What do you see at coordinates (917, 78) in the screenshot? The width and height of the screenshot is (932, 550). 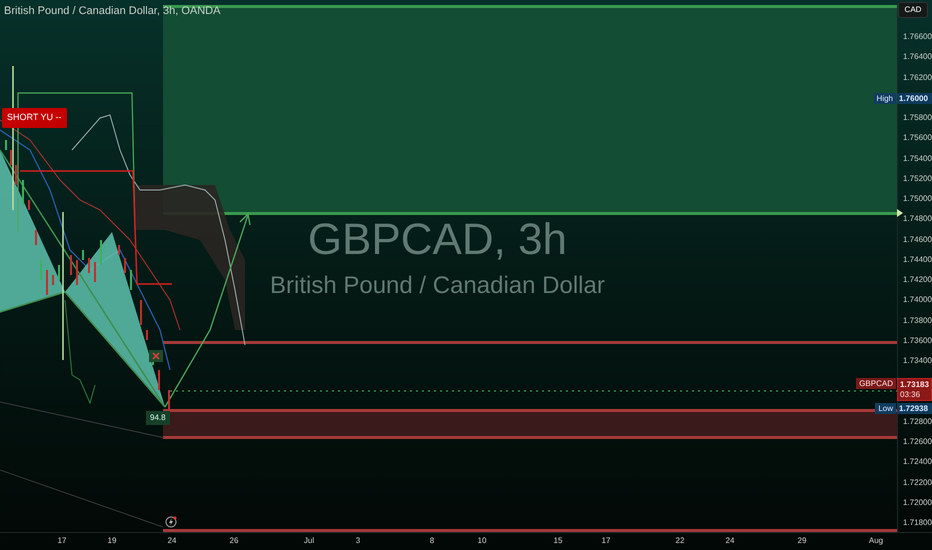 I see `price-tick: 1.76200` at bounding box center [917, 78].